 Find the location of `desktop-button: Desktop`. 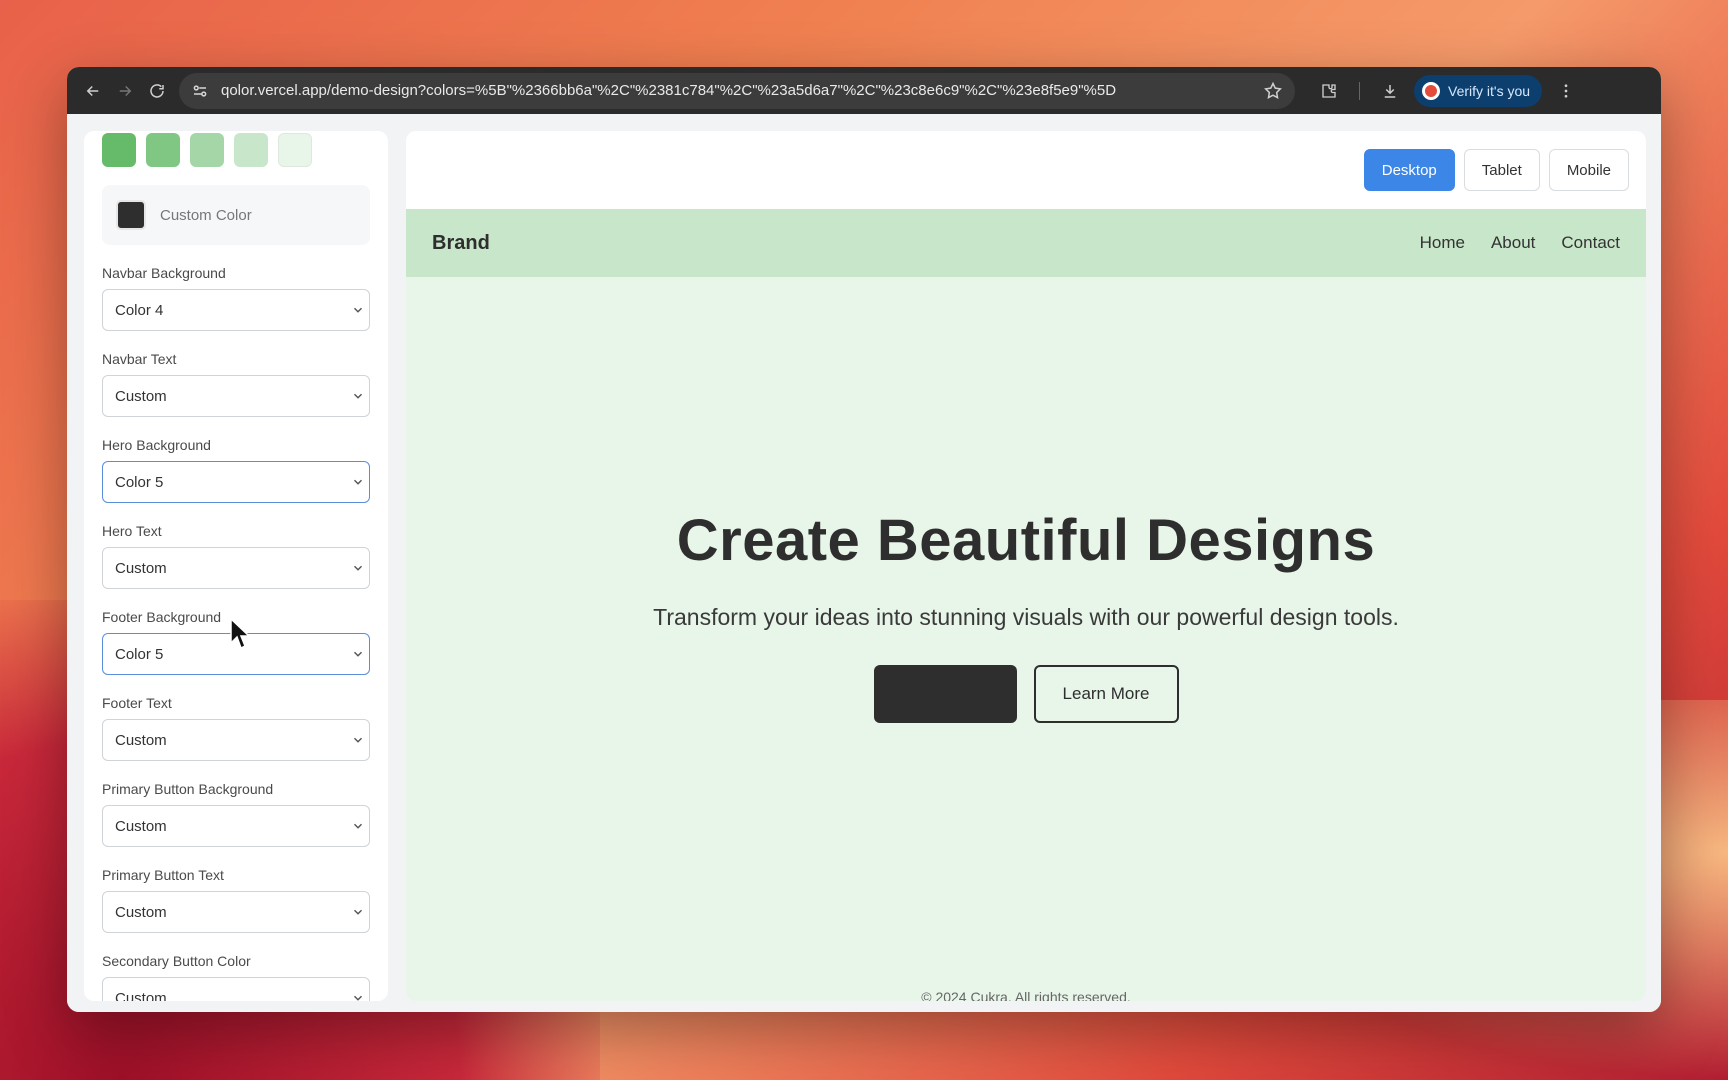

desktop-button: Desktop is located at coordinates (1409, 170).